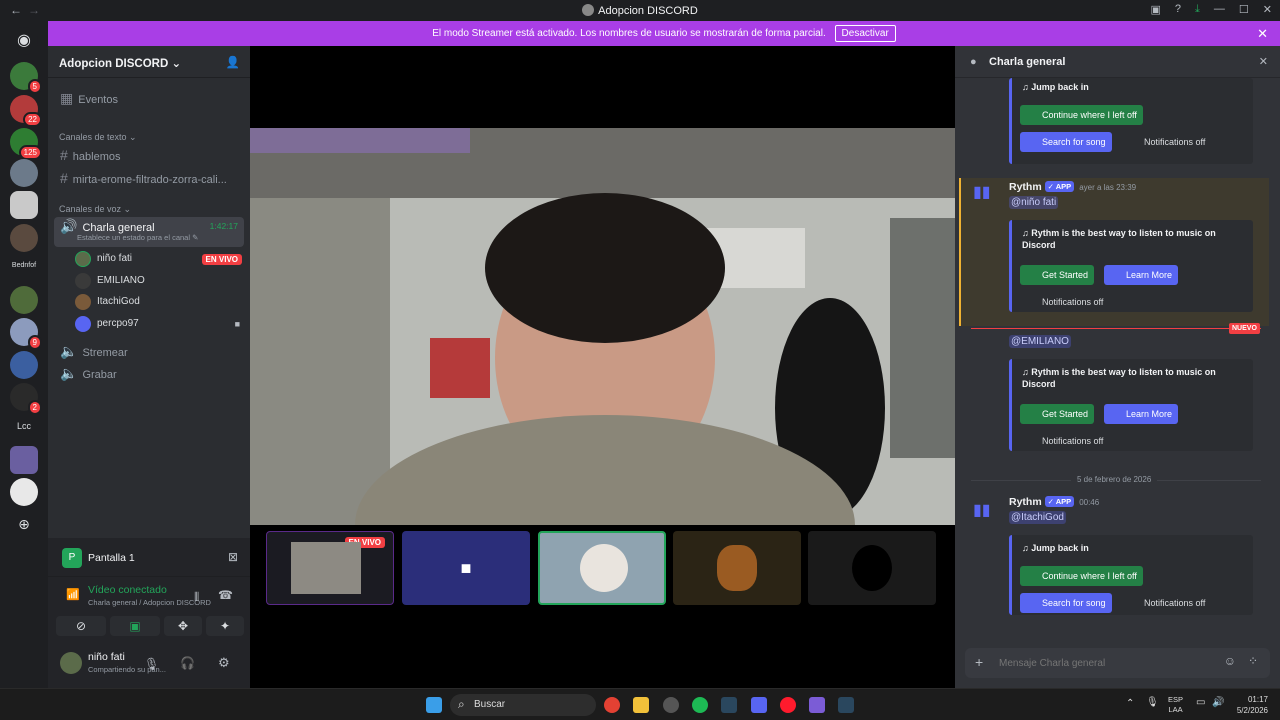  What do you see at coordinates (759, 705) in the screenshot?
I see `discord-icon` at bounding box center [759, 705].